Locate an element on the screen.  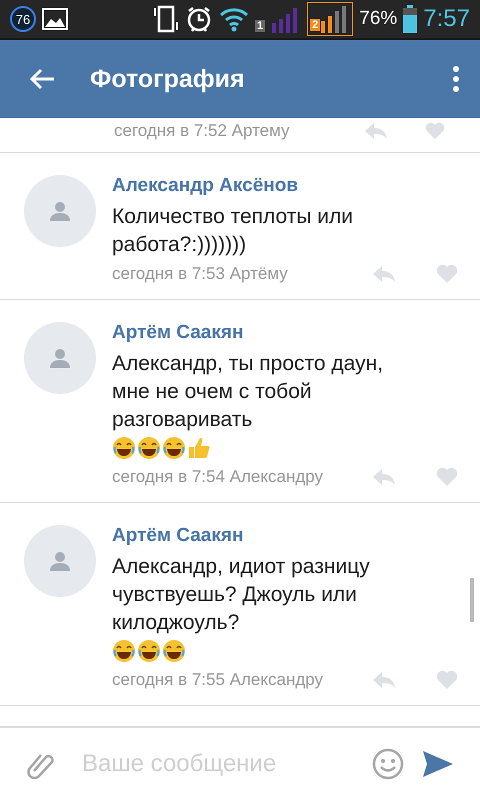
thumbs-up-icon is located at coordinates (199, 448).